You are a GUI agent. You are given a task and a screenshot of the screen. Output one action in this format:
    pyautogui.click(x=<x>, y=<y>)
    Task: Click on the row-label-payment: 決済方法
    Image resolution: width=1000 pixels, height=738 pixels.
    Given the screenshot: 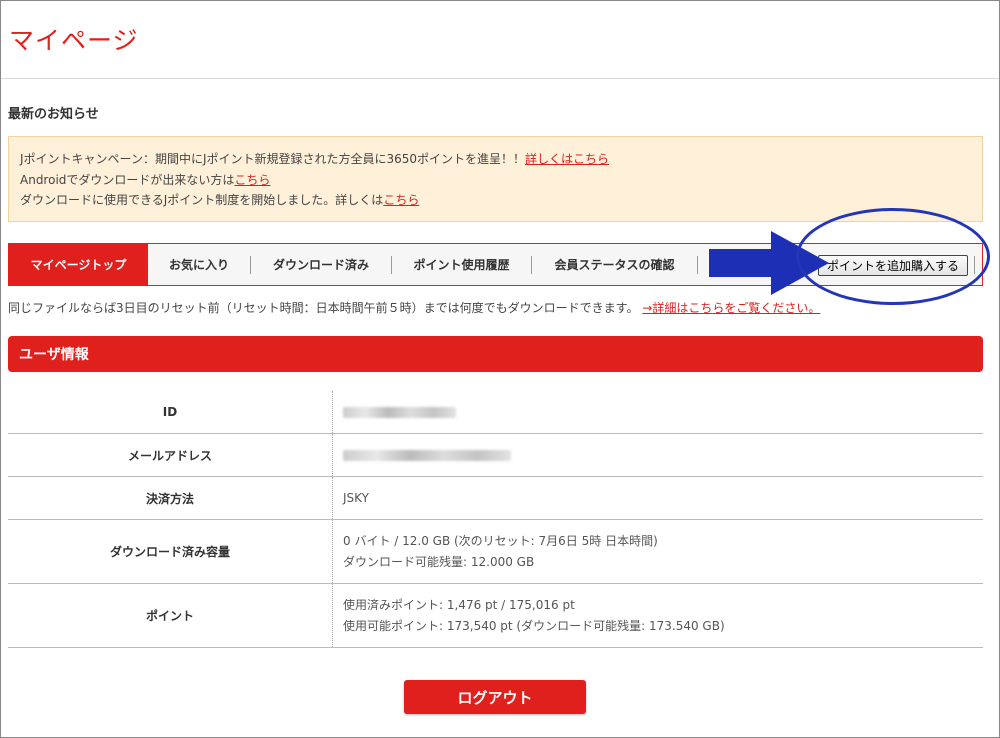 What is the action you would take?
    pyautogui.click(x=170, y=498)
    